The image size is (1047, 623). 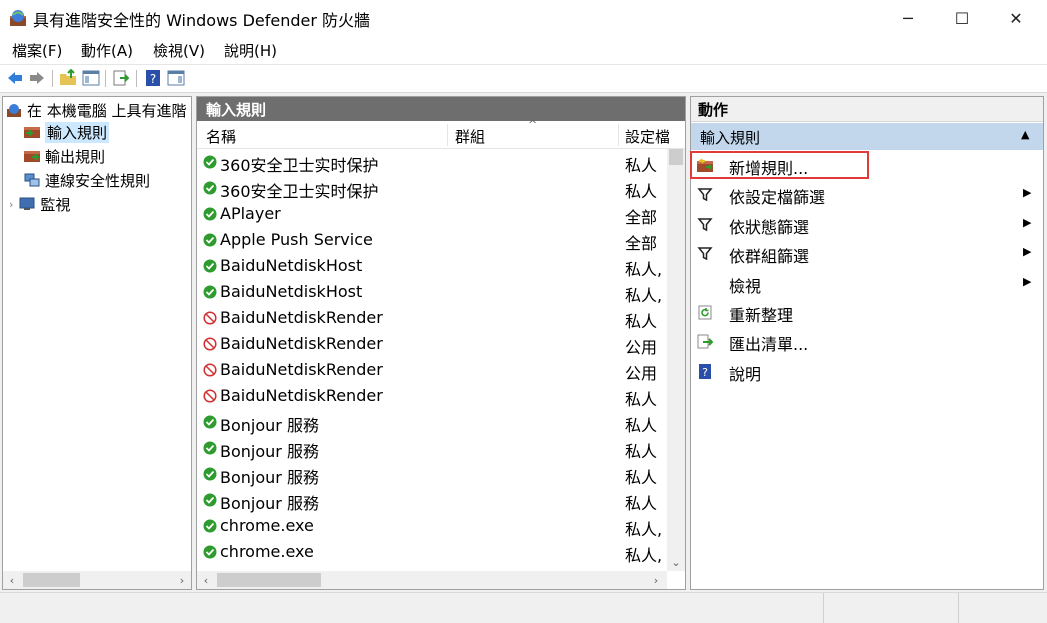 I want to click on show-hide-tree-icon, so click(x=91, y=78).